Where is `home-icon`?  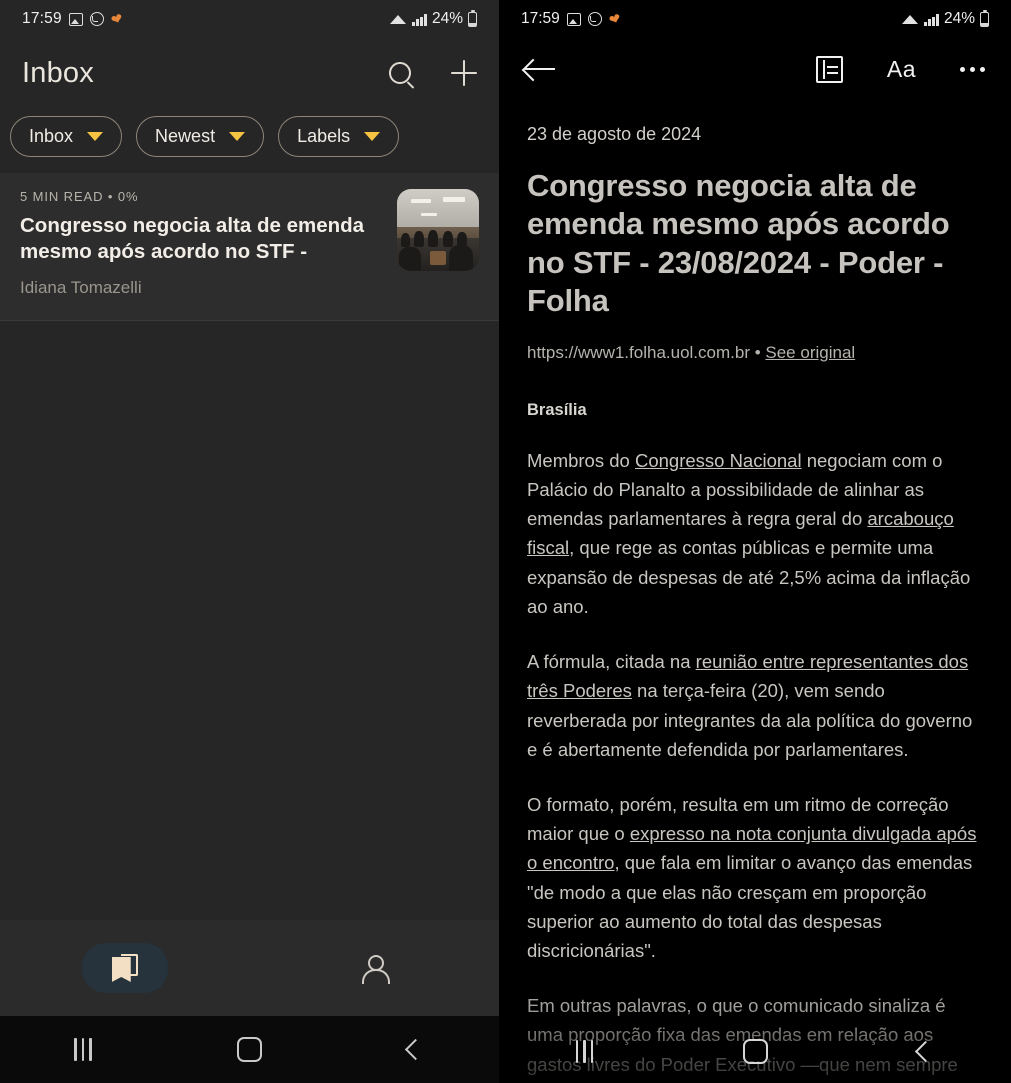 home-icon is located at coordinates (249, 1049).